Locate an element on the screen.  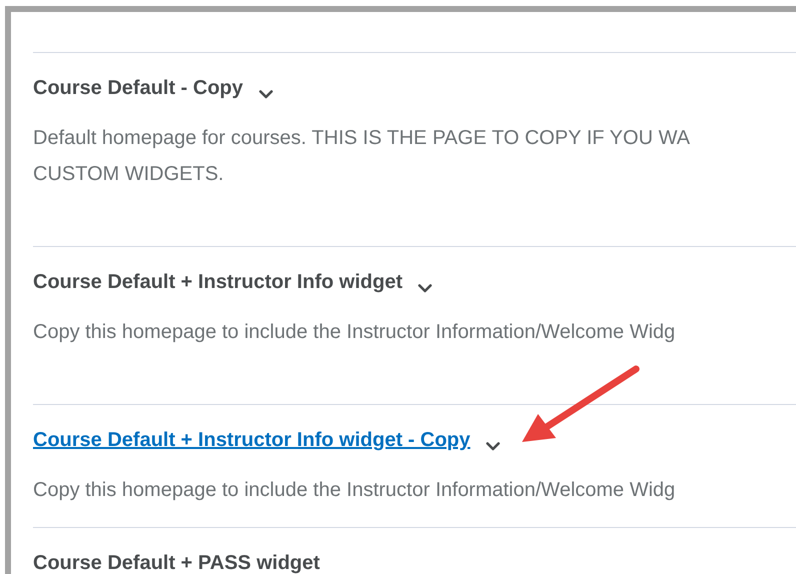
homepage-title: Course Default - Copy is located at coordinates (138, 88).